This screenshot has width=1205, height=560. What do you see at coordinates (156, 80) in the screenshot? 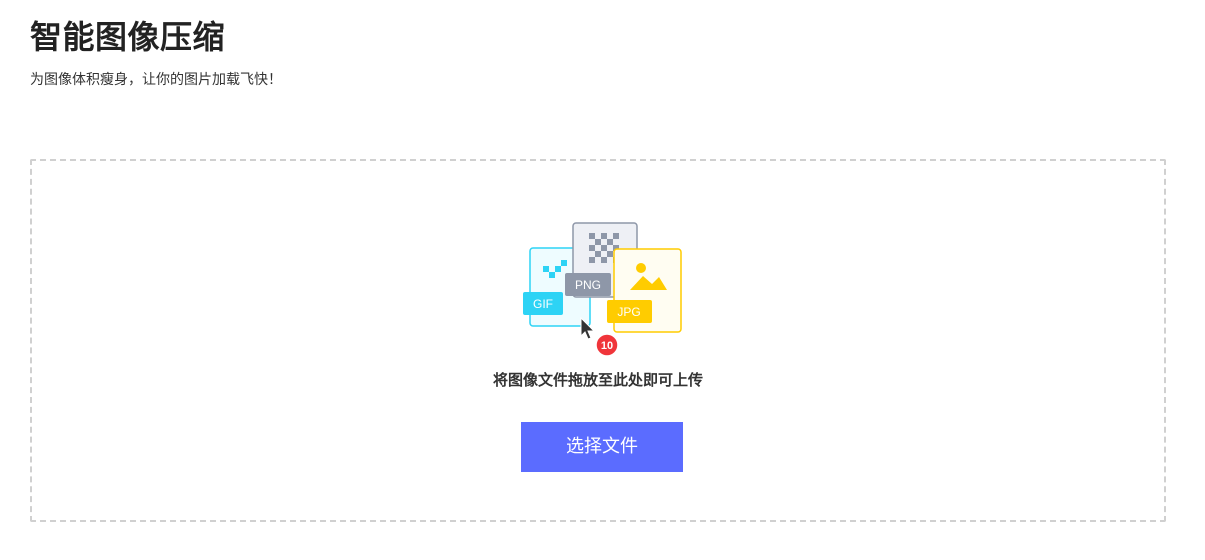
I see `page-subtitle: 为图像体积瘦身，让你的图片加载飞快！` at bounding box center [156, 80].